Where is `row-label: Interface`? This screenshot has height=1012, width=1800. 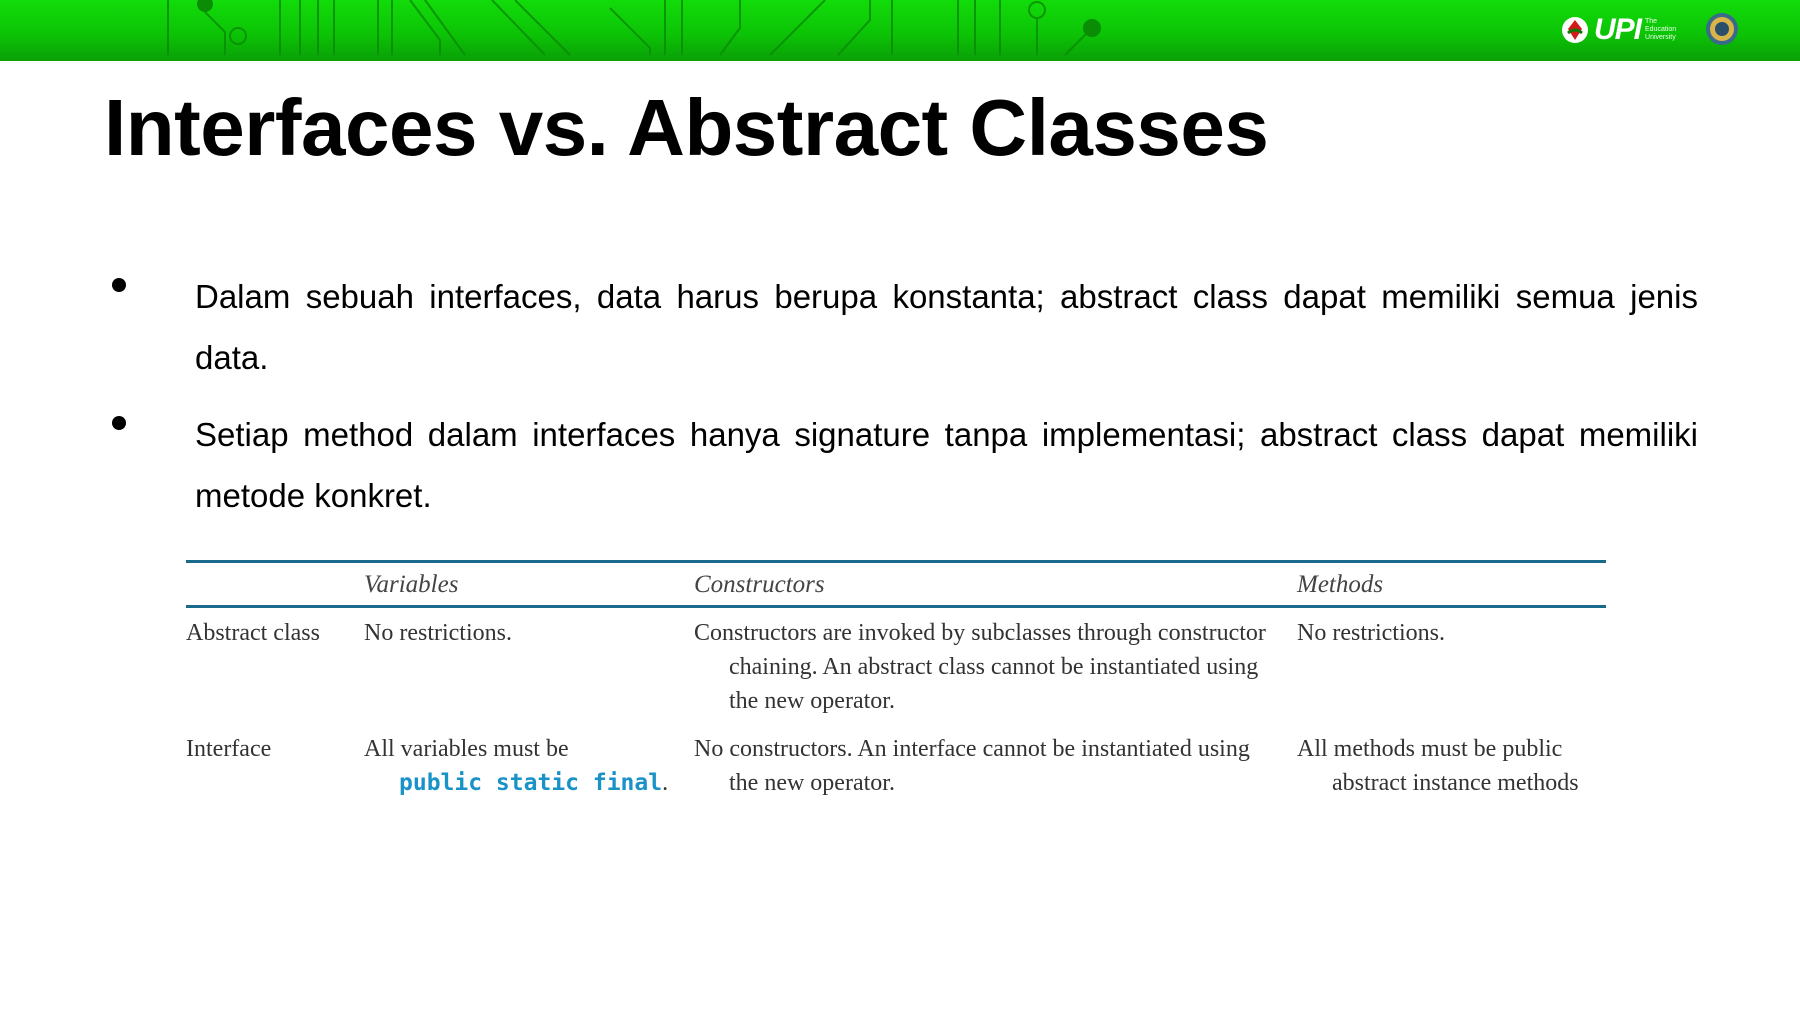
row-label: Interface is located at coordinates (229, 749).